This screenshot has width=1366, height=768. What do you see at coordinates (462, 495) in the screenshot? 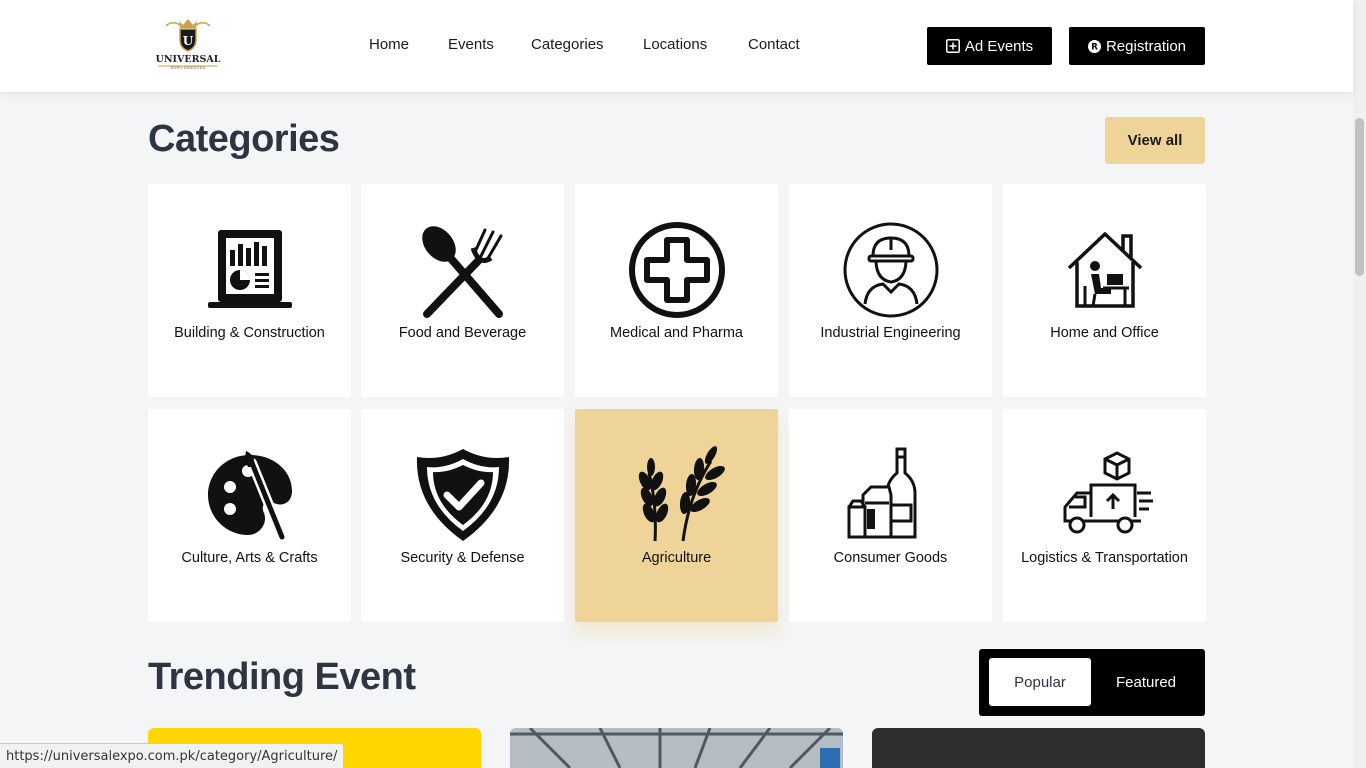
I see `shield-check-icon` at bounding box center [462, 495].